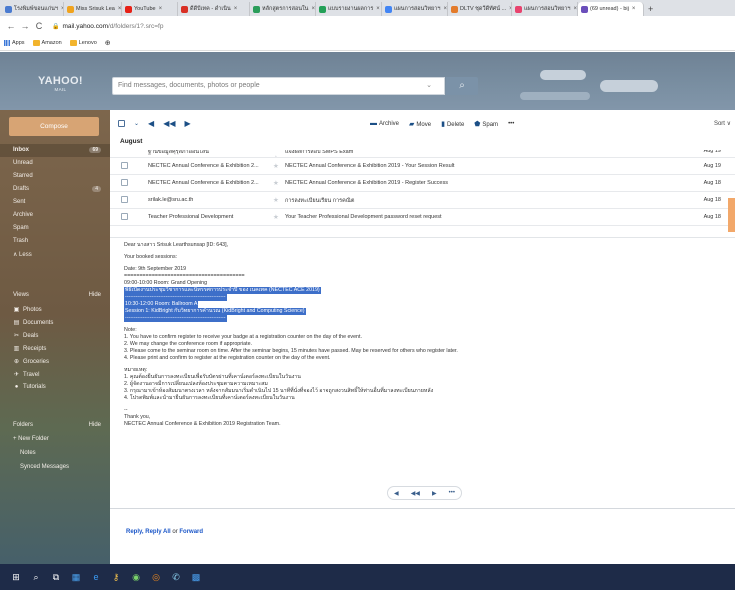 Image resolution: width=735 pixels, height=590 pixels. I want to click on forward-link: Forward, so click(191, 532).